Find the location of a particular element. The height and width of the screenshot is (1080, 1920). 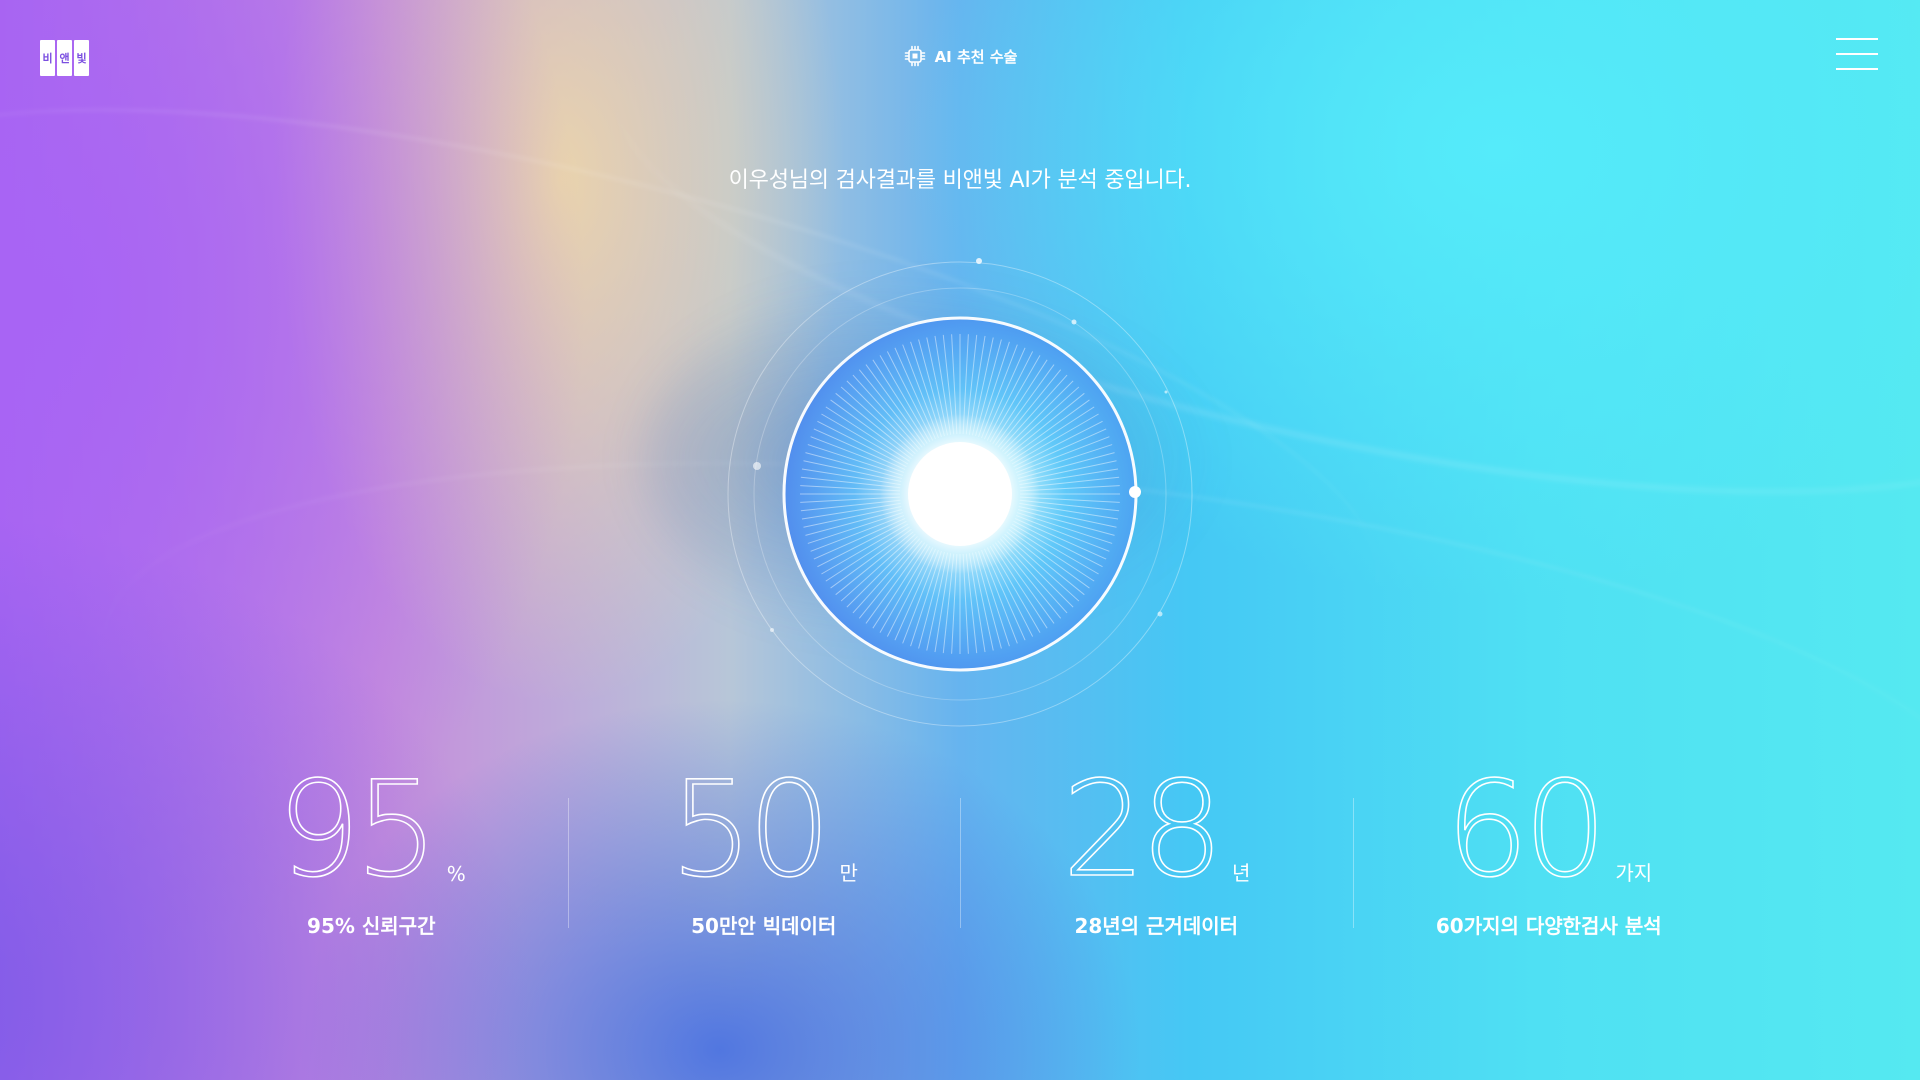

menu-button is located at coordinates (1857, 54).